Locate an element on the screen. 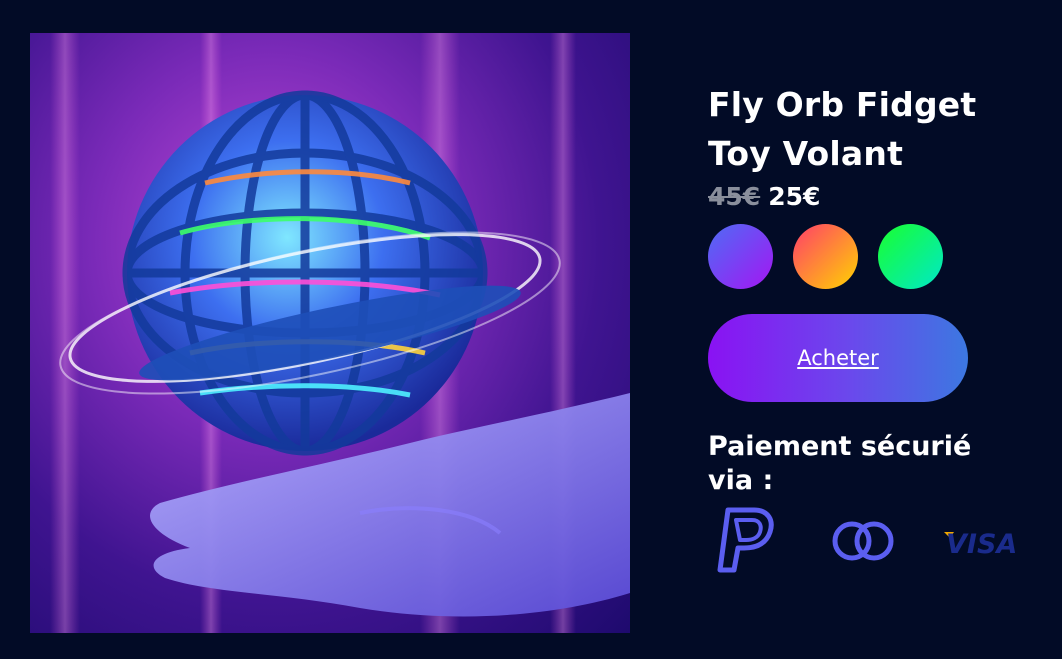 The image size is (1062, 659). paypal-icon is located at coordinates (746, 543).